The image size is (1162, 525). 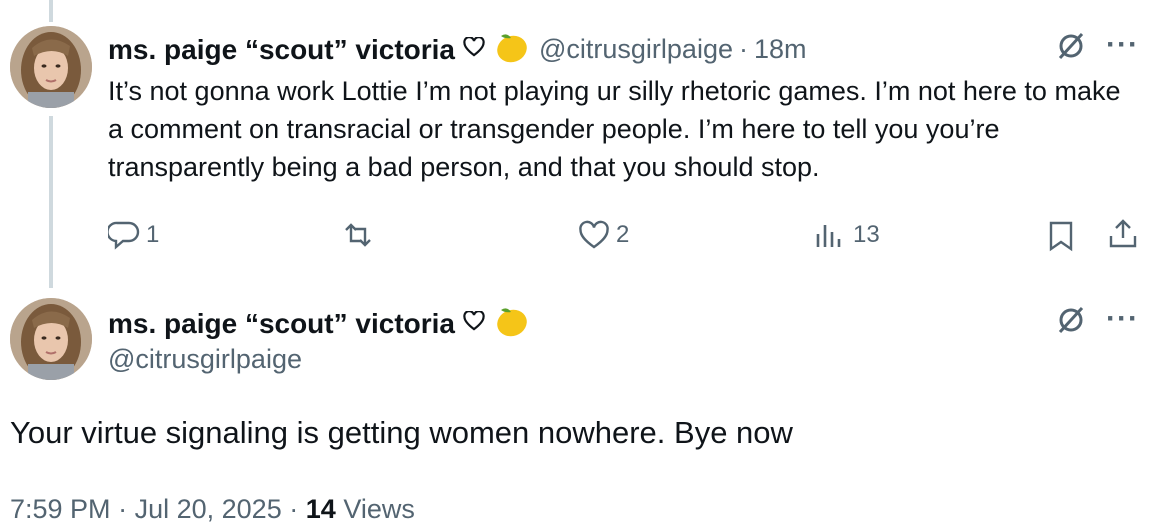 I want to click on bookmark-button, so click(x=1061, y=236).